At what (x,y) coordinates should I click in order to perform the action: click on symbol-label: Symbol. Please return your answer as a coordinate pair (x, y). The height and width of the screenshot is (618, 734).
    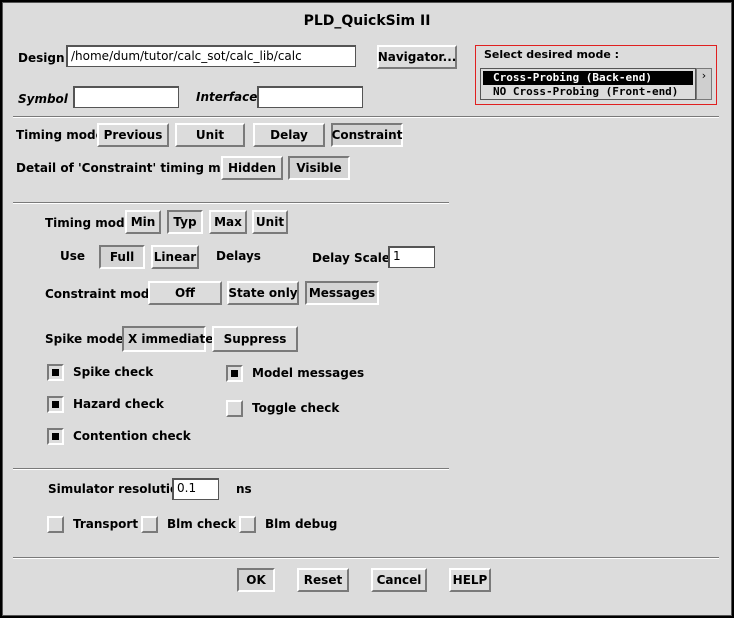
    Looking at the image, I should click on (43, 99).